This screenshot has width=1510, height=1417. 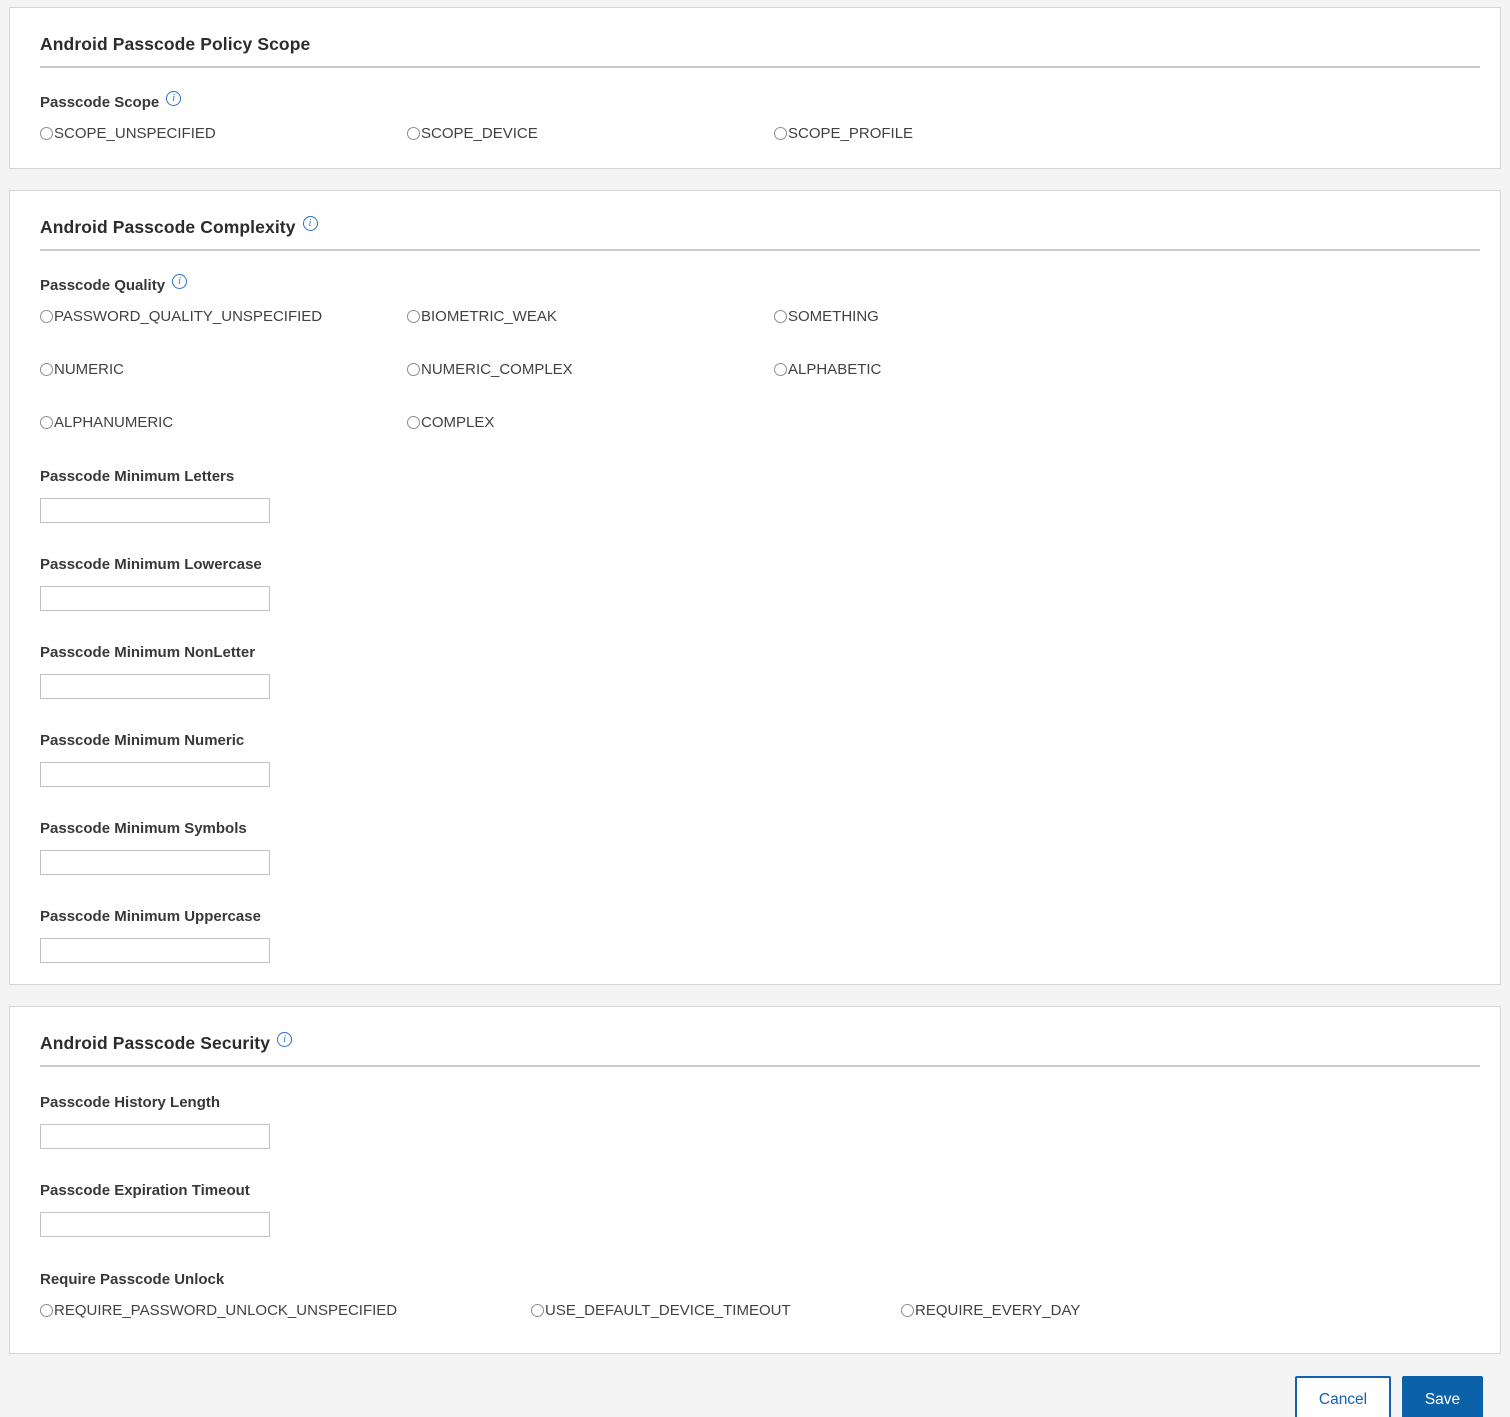 What do you see at coordinates (155, 510) in the screenshot?
I see `passcode-minimum-letters-input` at bounding box center [155, 510].